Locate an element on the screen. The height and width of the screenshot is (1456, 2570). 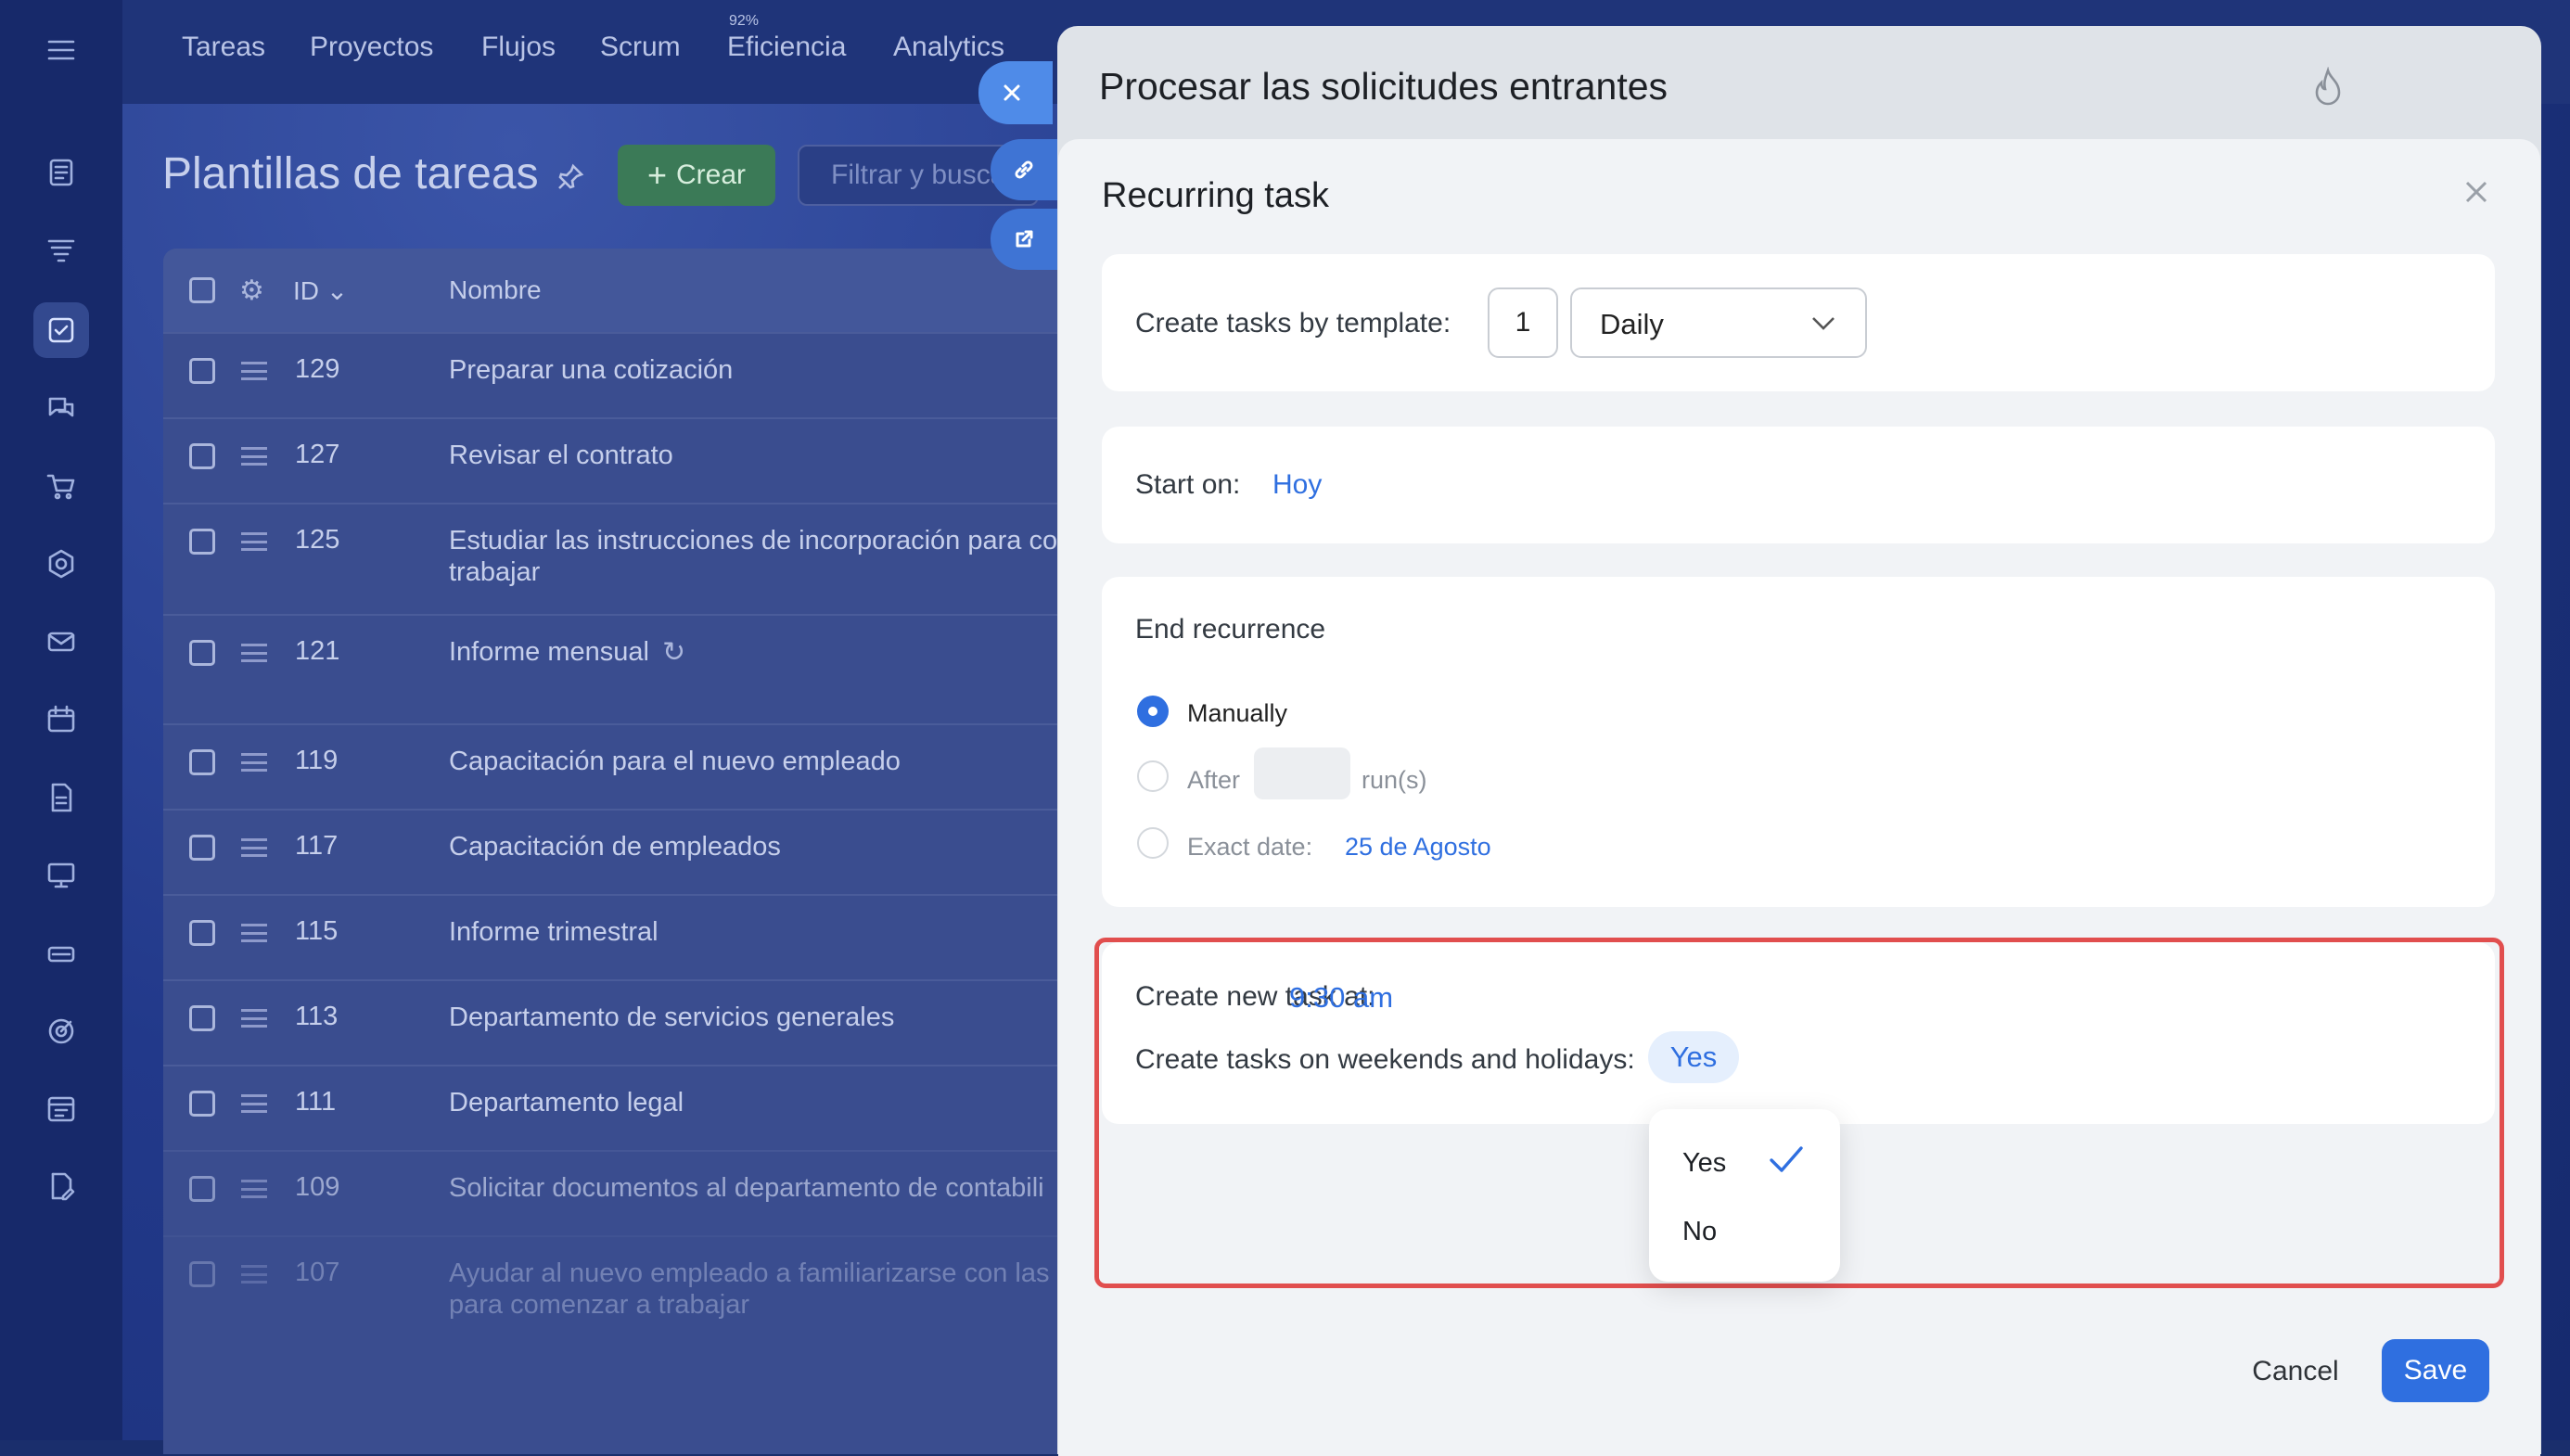
menu-icon is located at coordinates (61, 50).